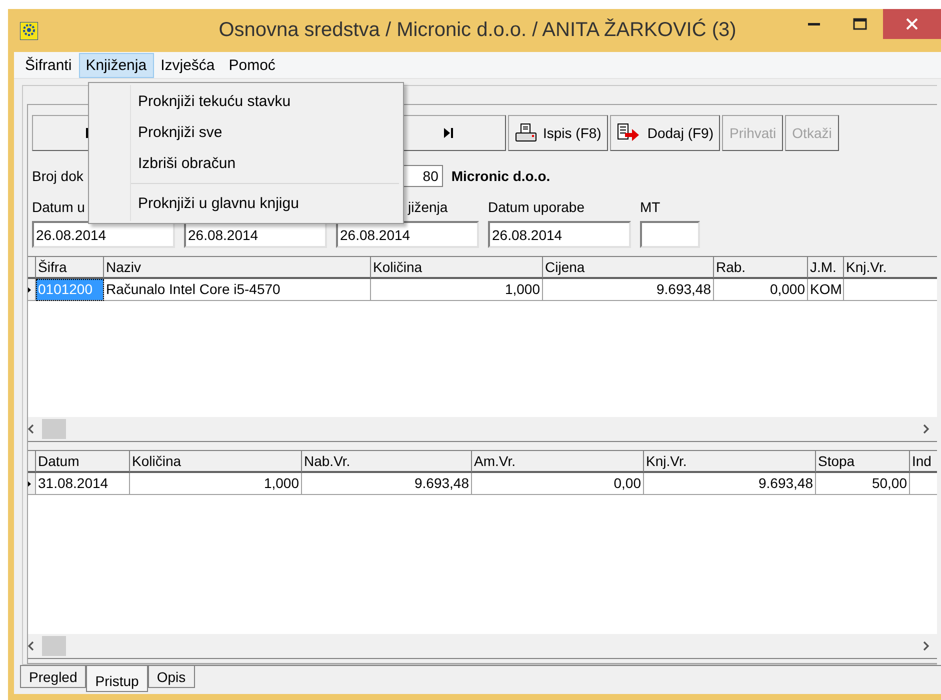 This screenshot has width=941, height=700. Describe the element at coordinates (188, 65) in the screenshot. I see `menu-item: Izvješća` at that location.